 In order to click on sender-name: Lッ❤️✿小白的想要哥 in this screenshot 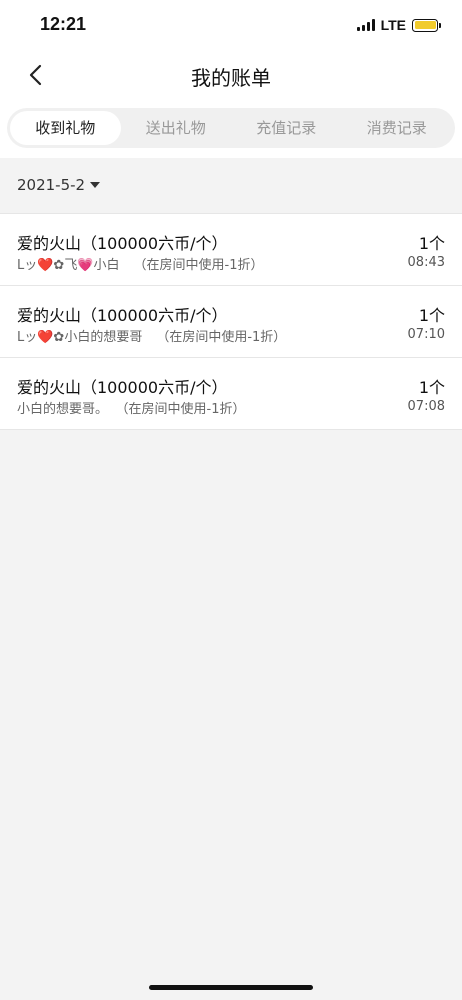, I will do `click(80, 337)`.